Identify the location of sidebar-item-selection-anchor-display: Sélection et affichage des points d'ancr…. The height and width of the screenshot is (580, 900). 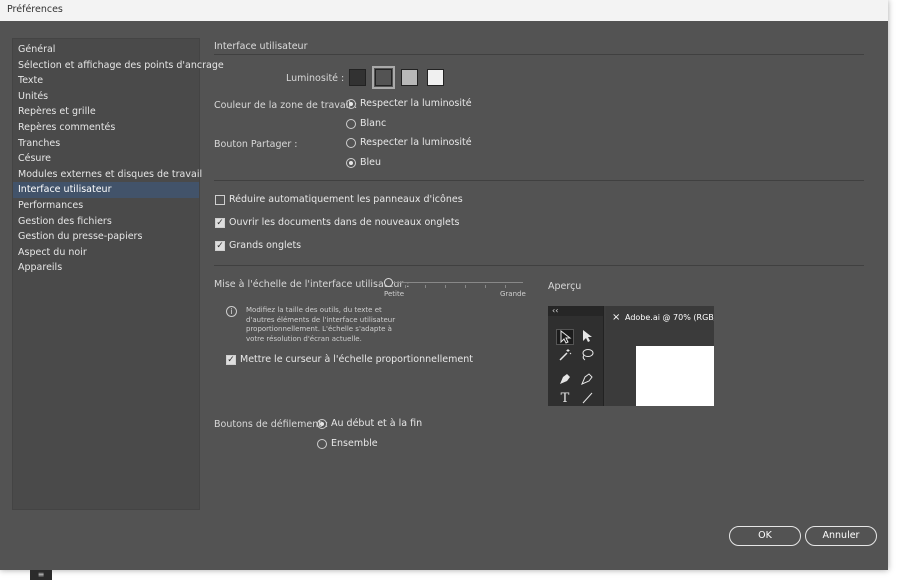
(118, 66).